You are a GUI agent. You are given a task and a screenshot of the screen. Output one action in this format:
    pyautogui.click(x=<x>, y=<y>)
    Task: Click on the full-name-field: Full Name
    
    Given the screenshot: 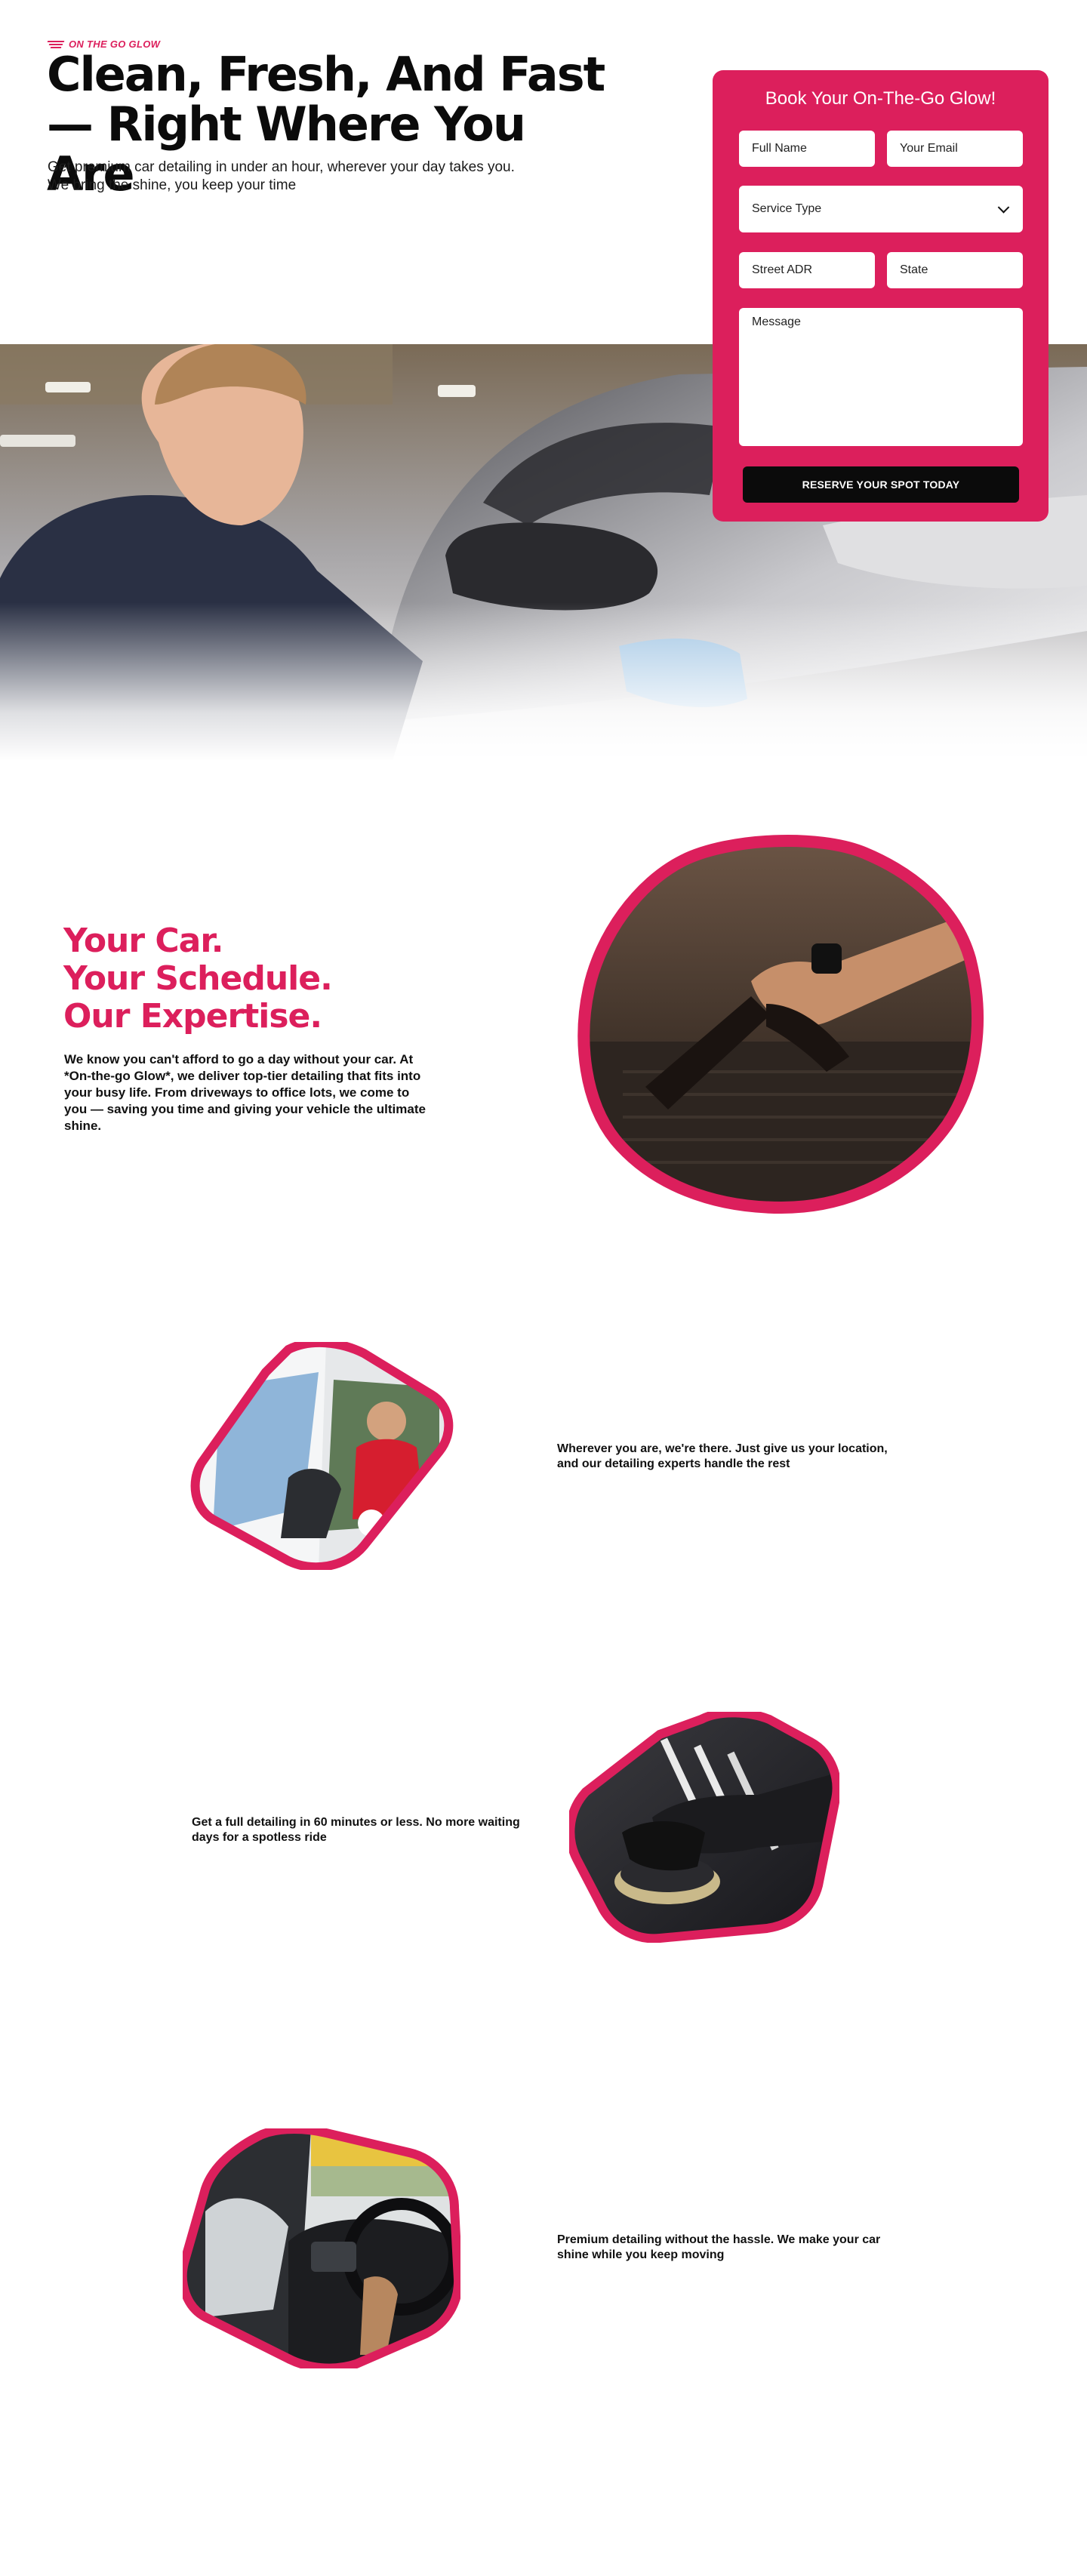 What is the action you would take?
    pyautogui.click(x=807, y=149)
    